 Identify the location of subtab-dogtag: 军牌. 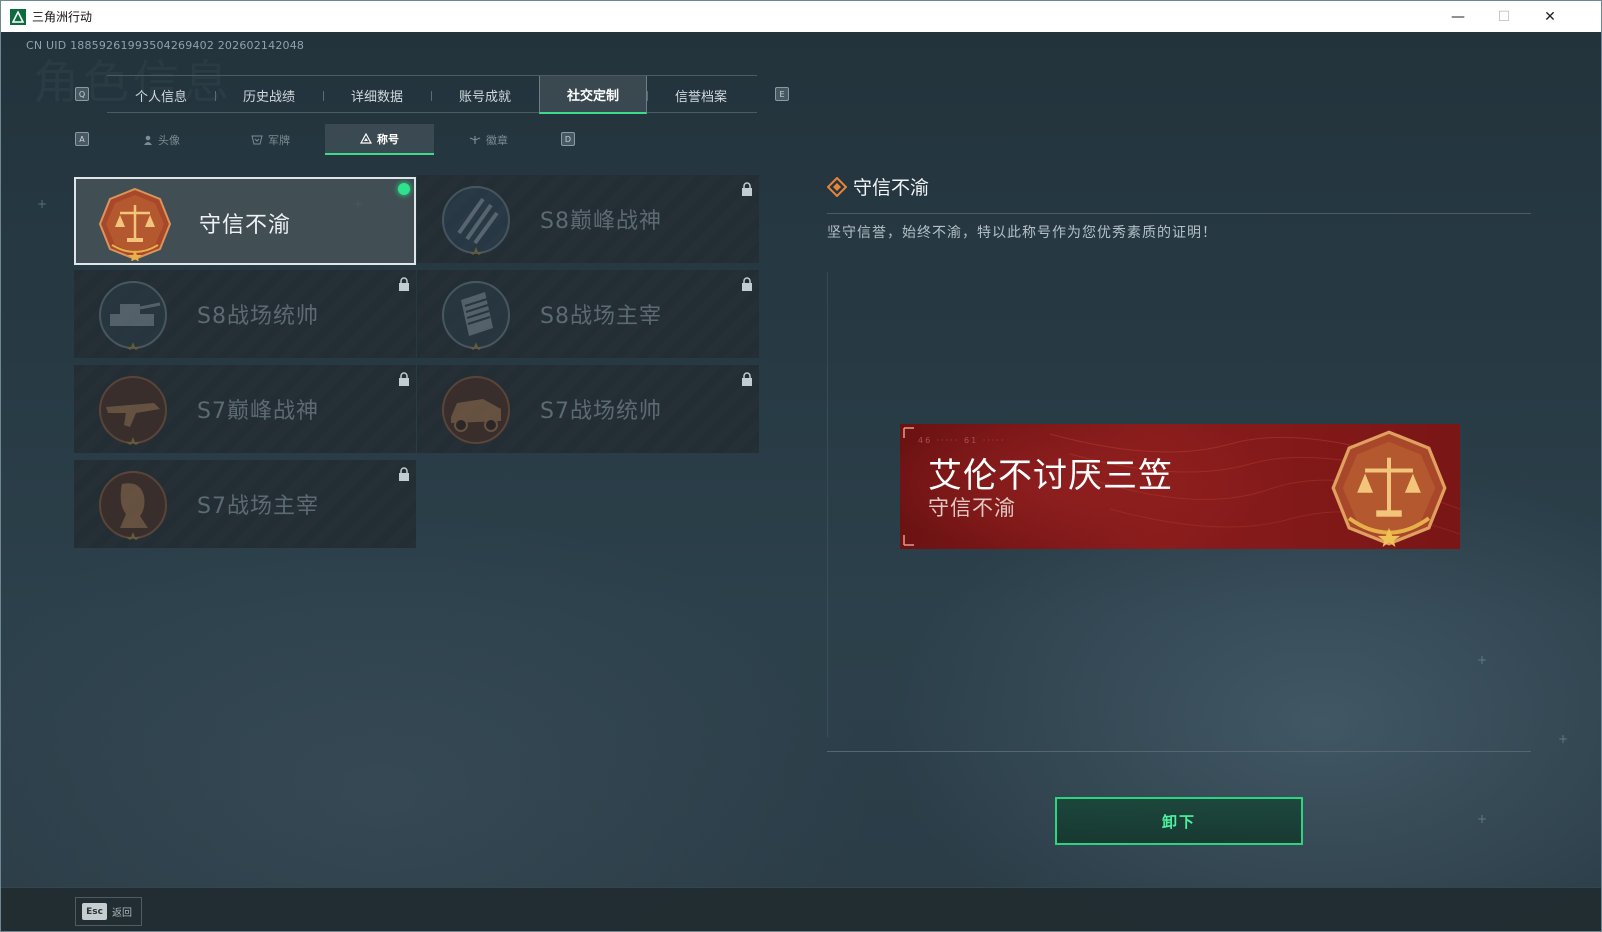
(270, 139).